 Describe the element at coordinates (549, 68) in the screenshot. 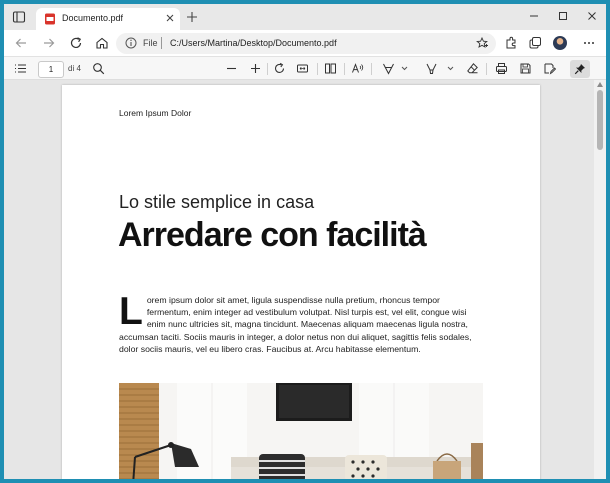

I see `save-as-icon` at that location.